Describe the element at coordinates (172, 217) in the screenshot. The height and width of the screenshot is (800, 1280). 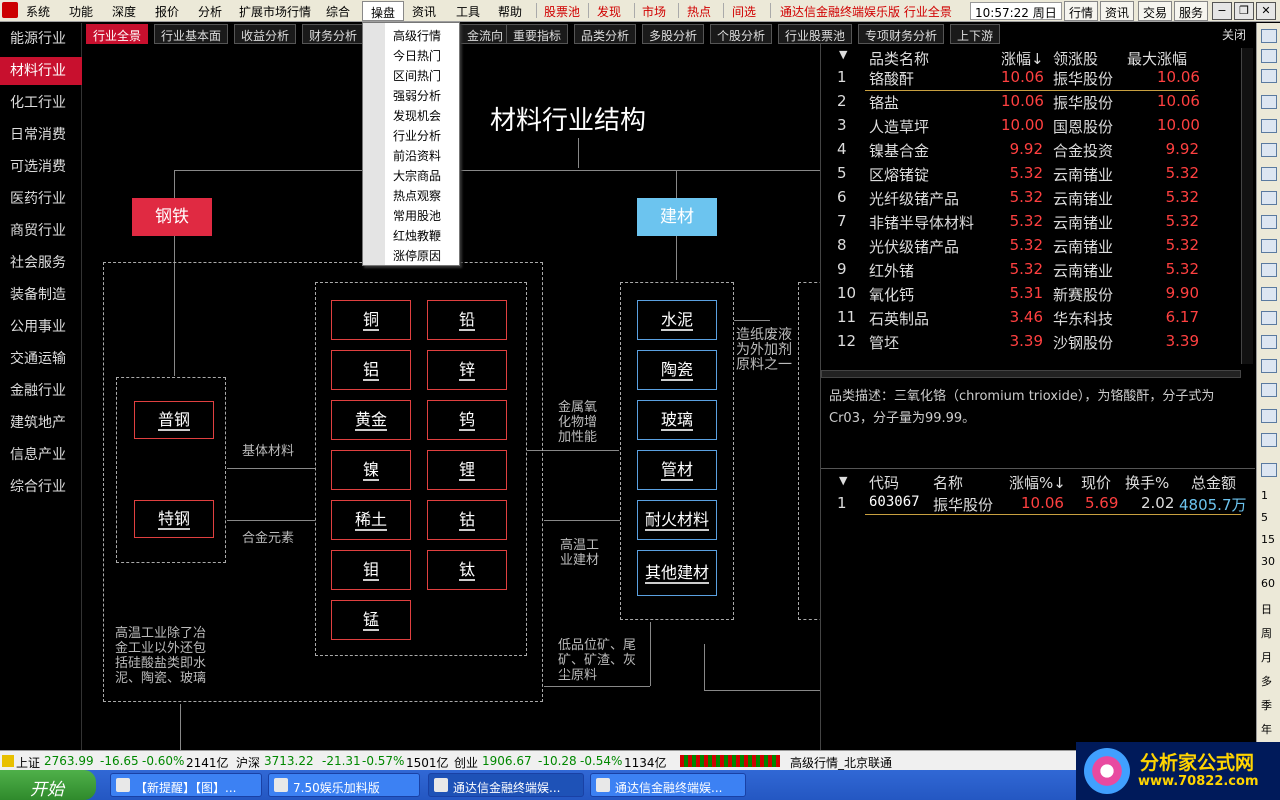
I see `category-steel: 钢铁` at that location.